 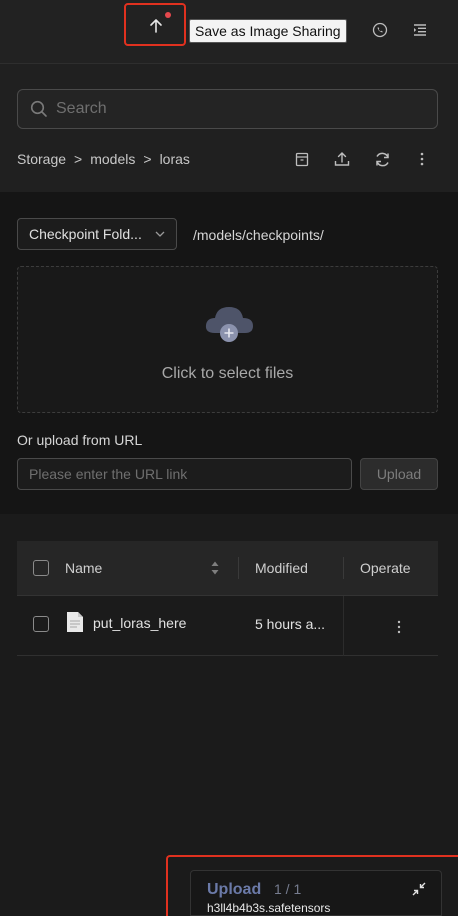 I want to click on share-upload-button, so click(x=156, y=26).